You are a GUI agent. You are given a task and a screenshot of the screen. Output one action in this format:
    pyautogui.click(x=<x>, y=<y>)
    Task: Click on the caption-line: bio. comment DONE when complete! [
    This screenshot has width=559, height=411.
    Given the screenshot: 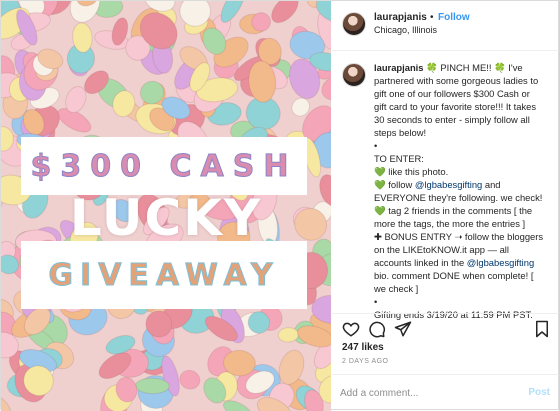 What is the action you would take?
    pyautogui.click(x=454, y=275)
    